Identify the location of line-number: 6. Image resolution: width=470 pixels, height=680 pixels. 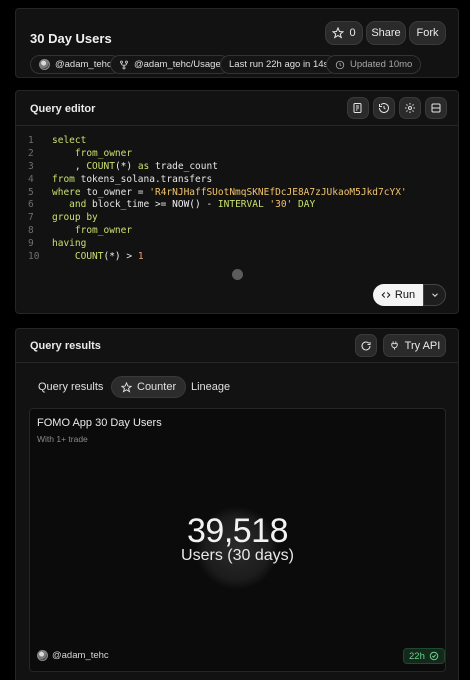
(31, 205).